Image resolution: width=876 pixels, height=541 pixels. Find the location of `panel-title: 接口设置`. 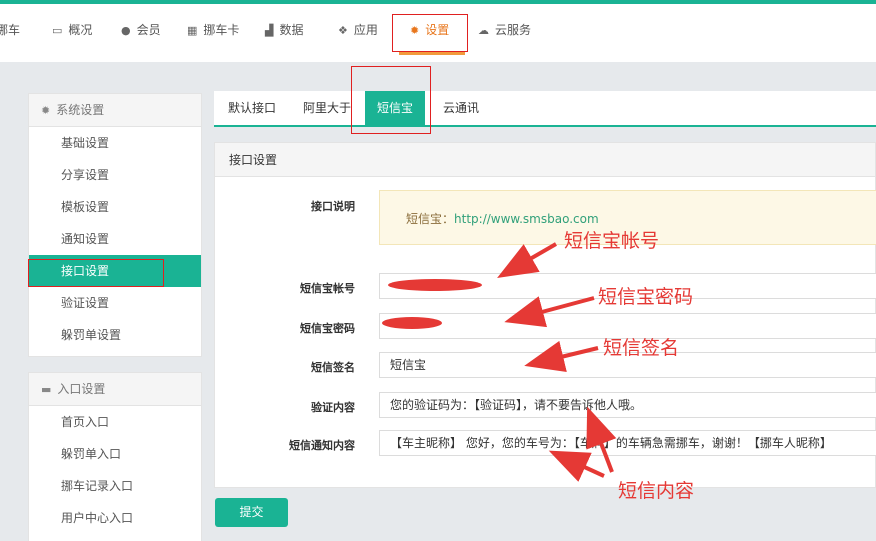

panel-title: 接口设置 is located at coordinates (545, 160).